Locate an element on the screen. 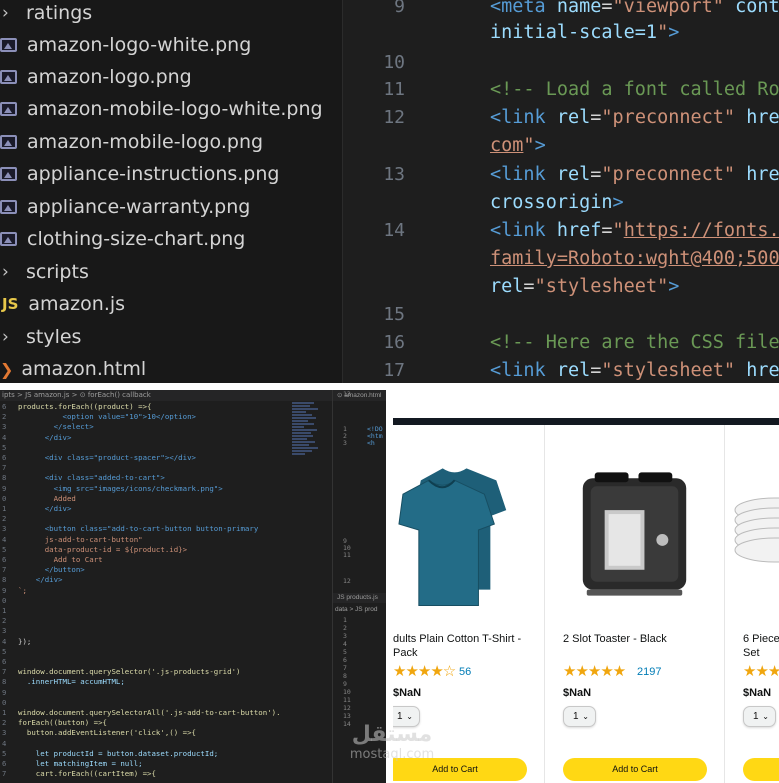 The image size is (779, 783). explorer-item-label: appliance-instructions.png is located at coordinates (153, 174).